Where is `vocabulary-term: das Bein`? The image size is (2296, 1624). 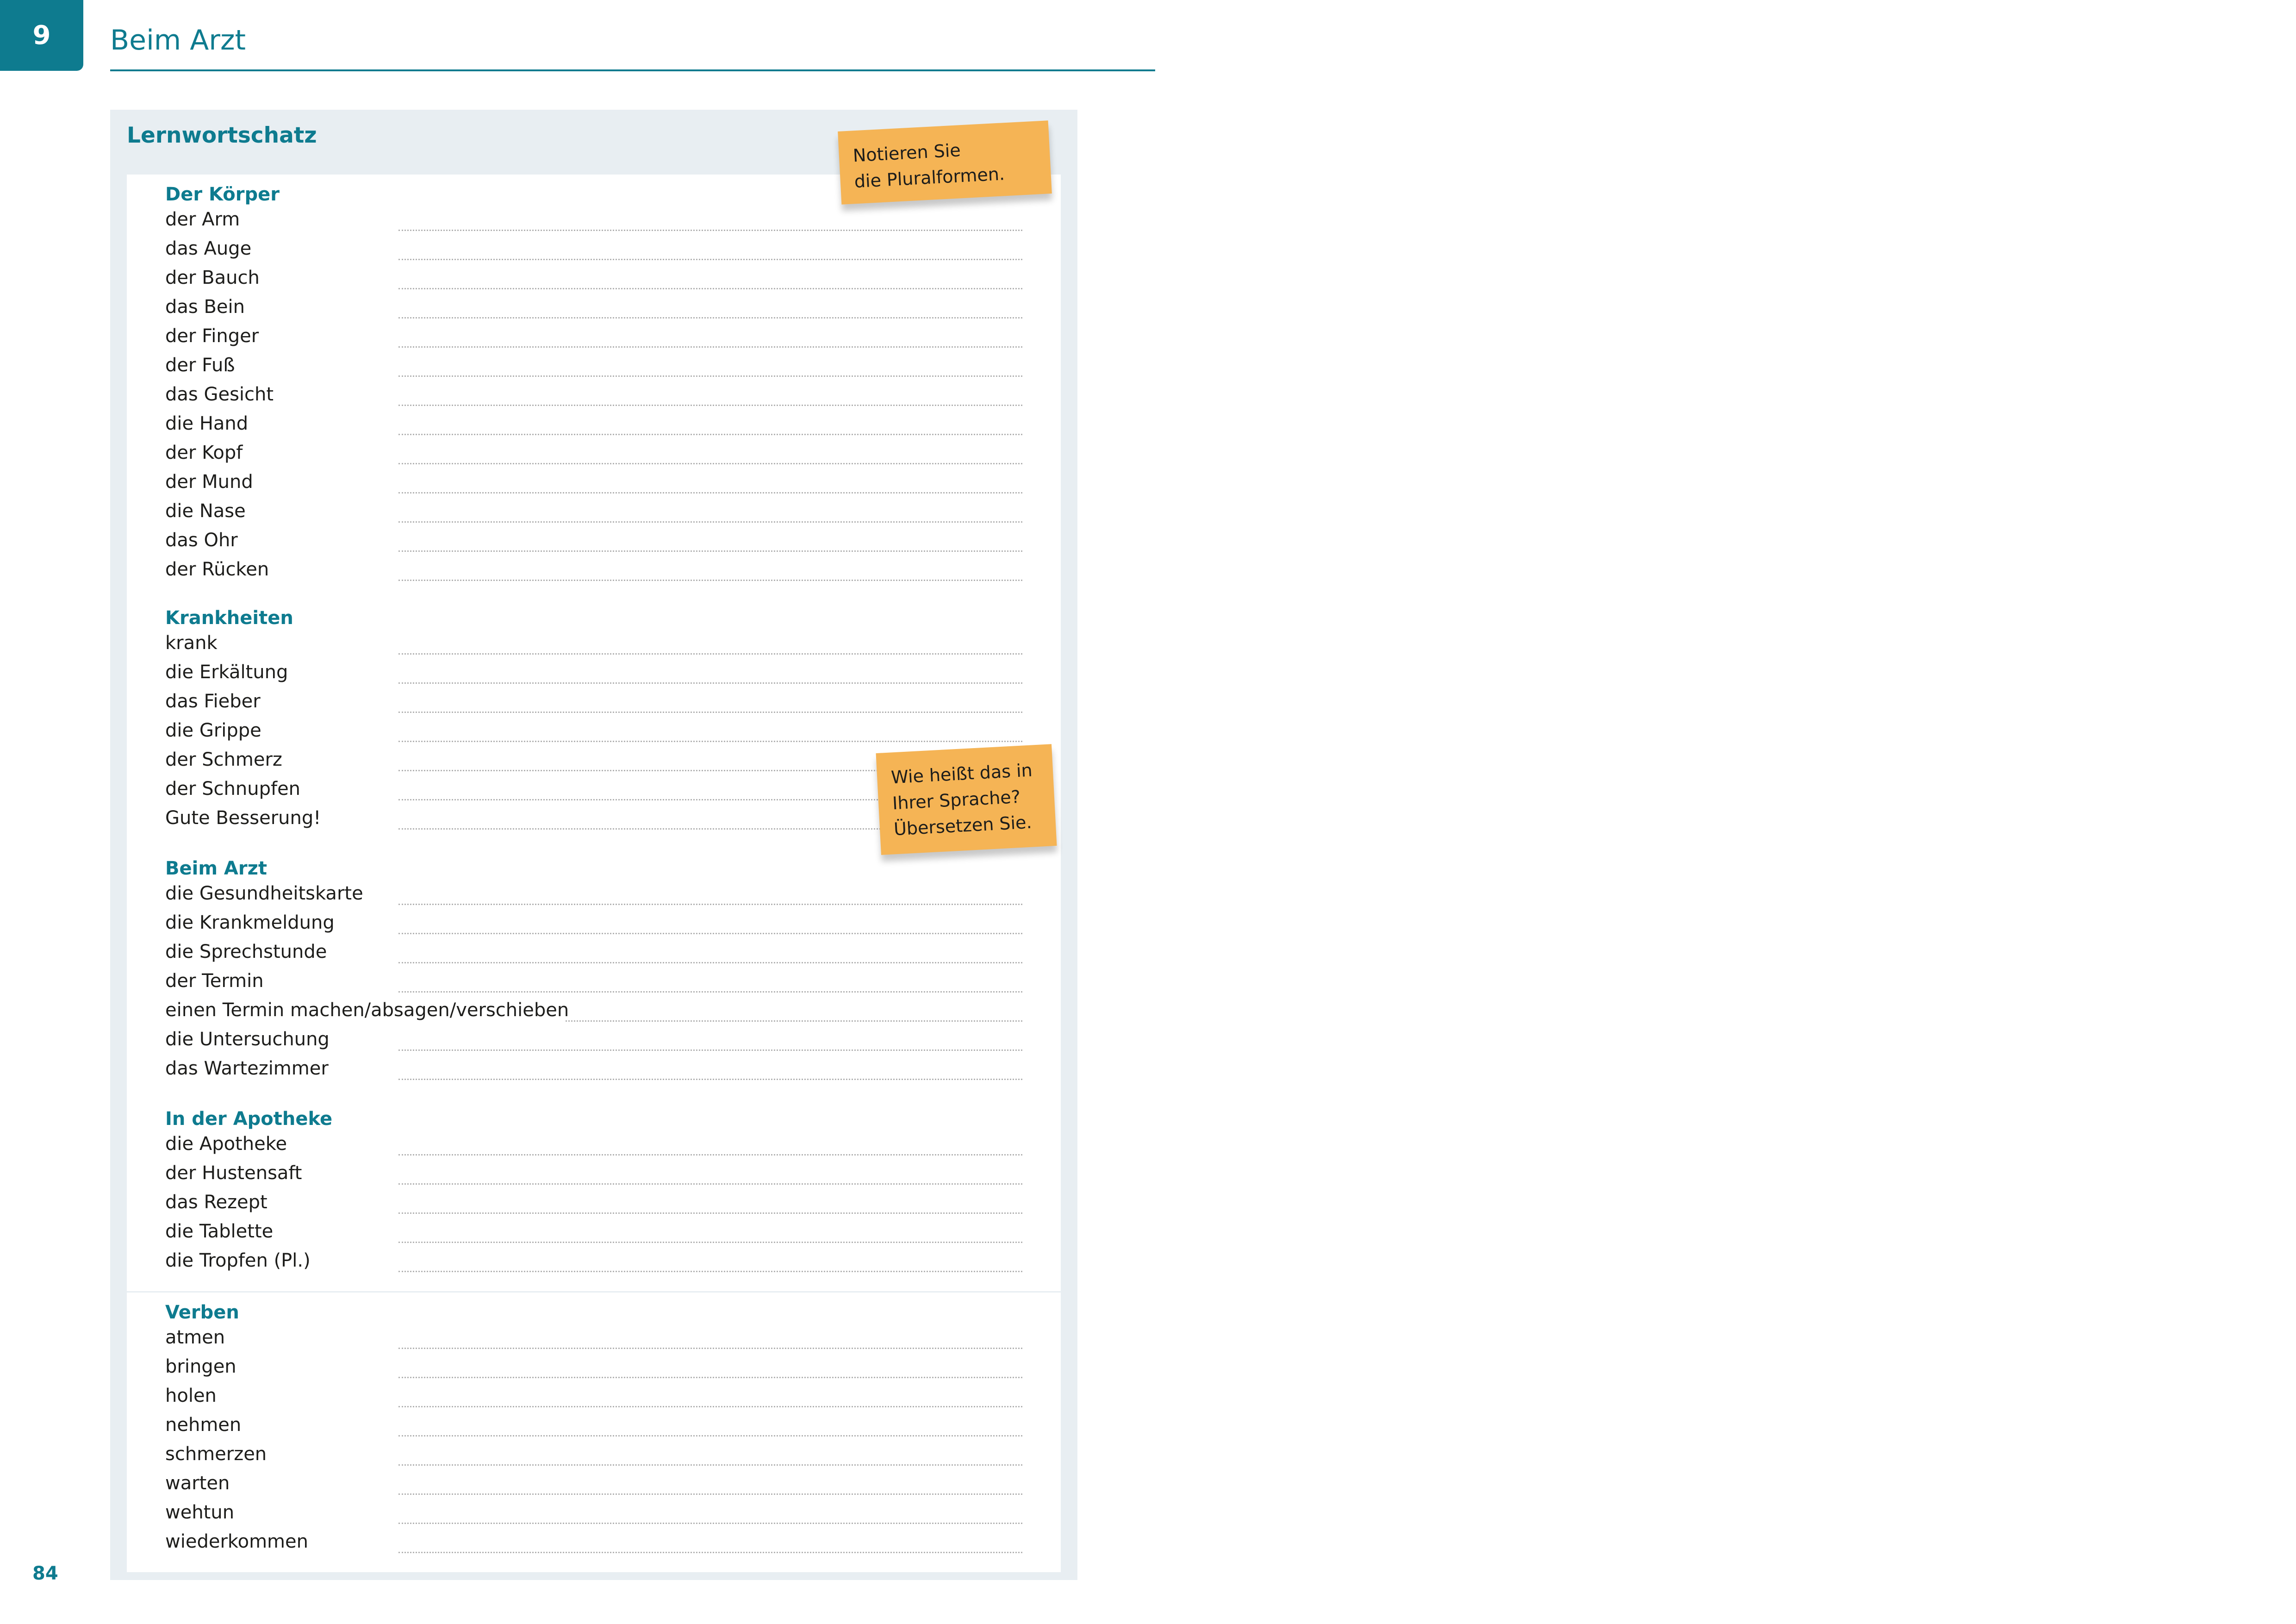 vocabulary-term: das Bein is located at coordinates (205, 307).